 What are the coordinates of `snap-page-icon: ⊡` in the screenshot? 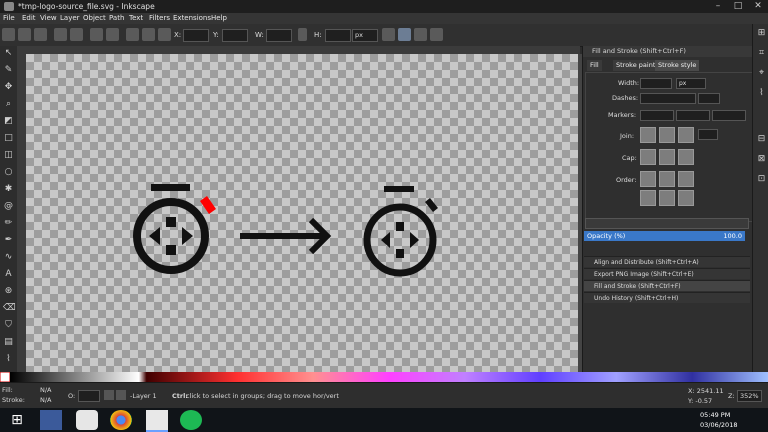 It's located at (761, 179).